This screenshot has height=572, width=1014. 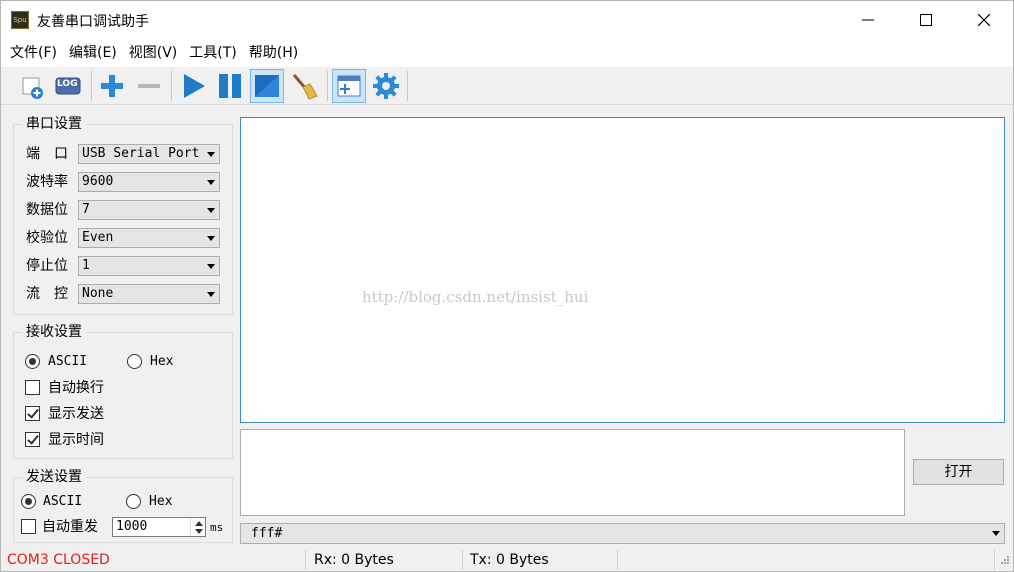 I want to click on minus-icon, so click(x=149, y=86).